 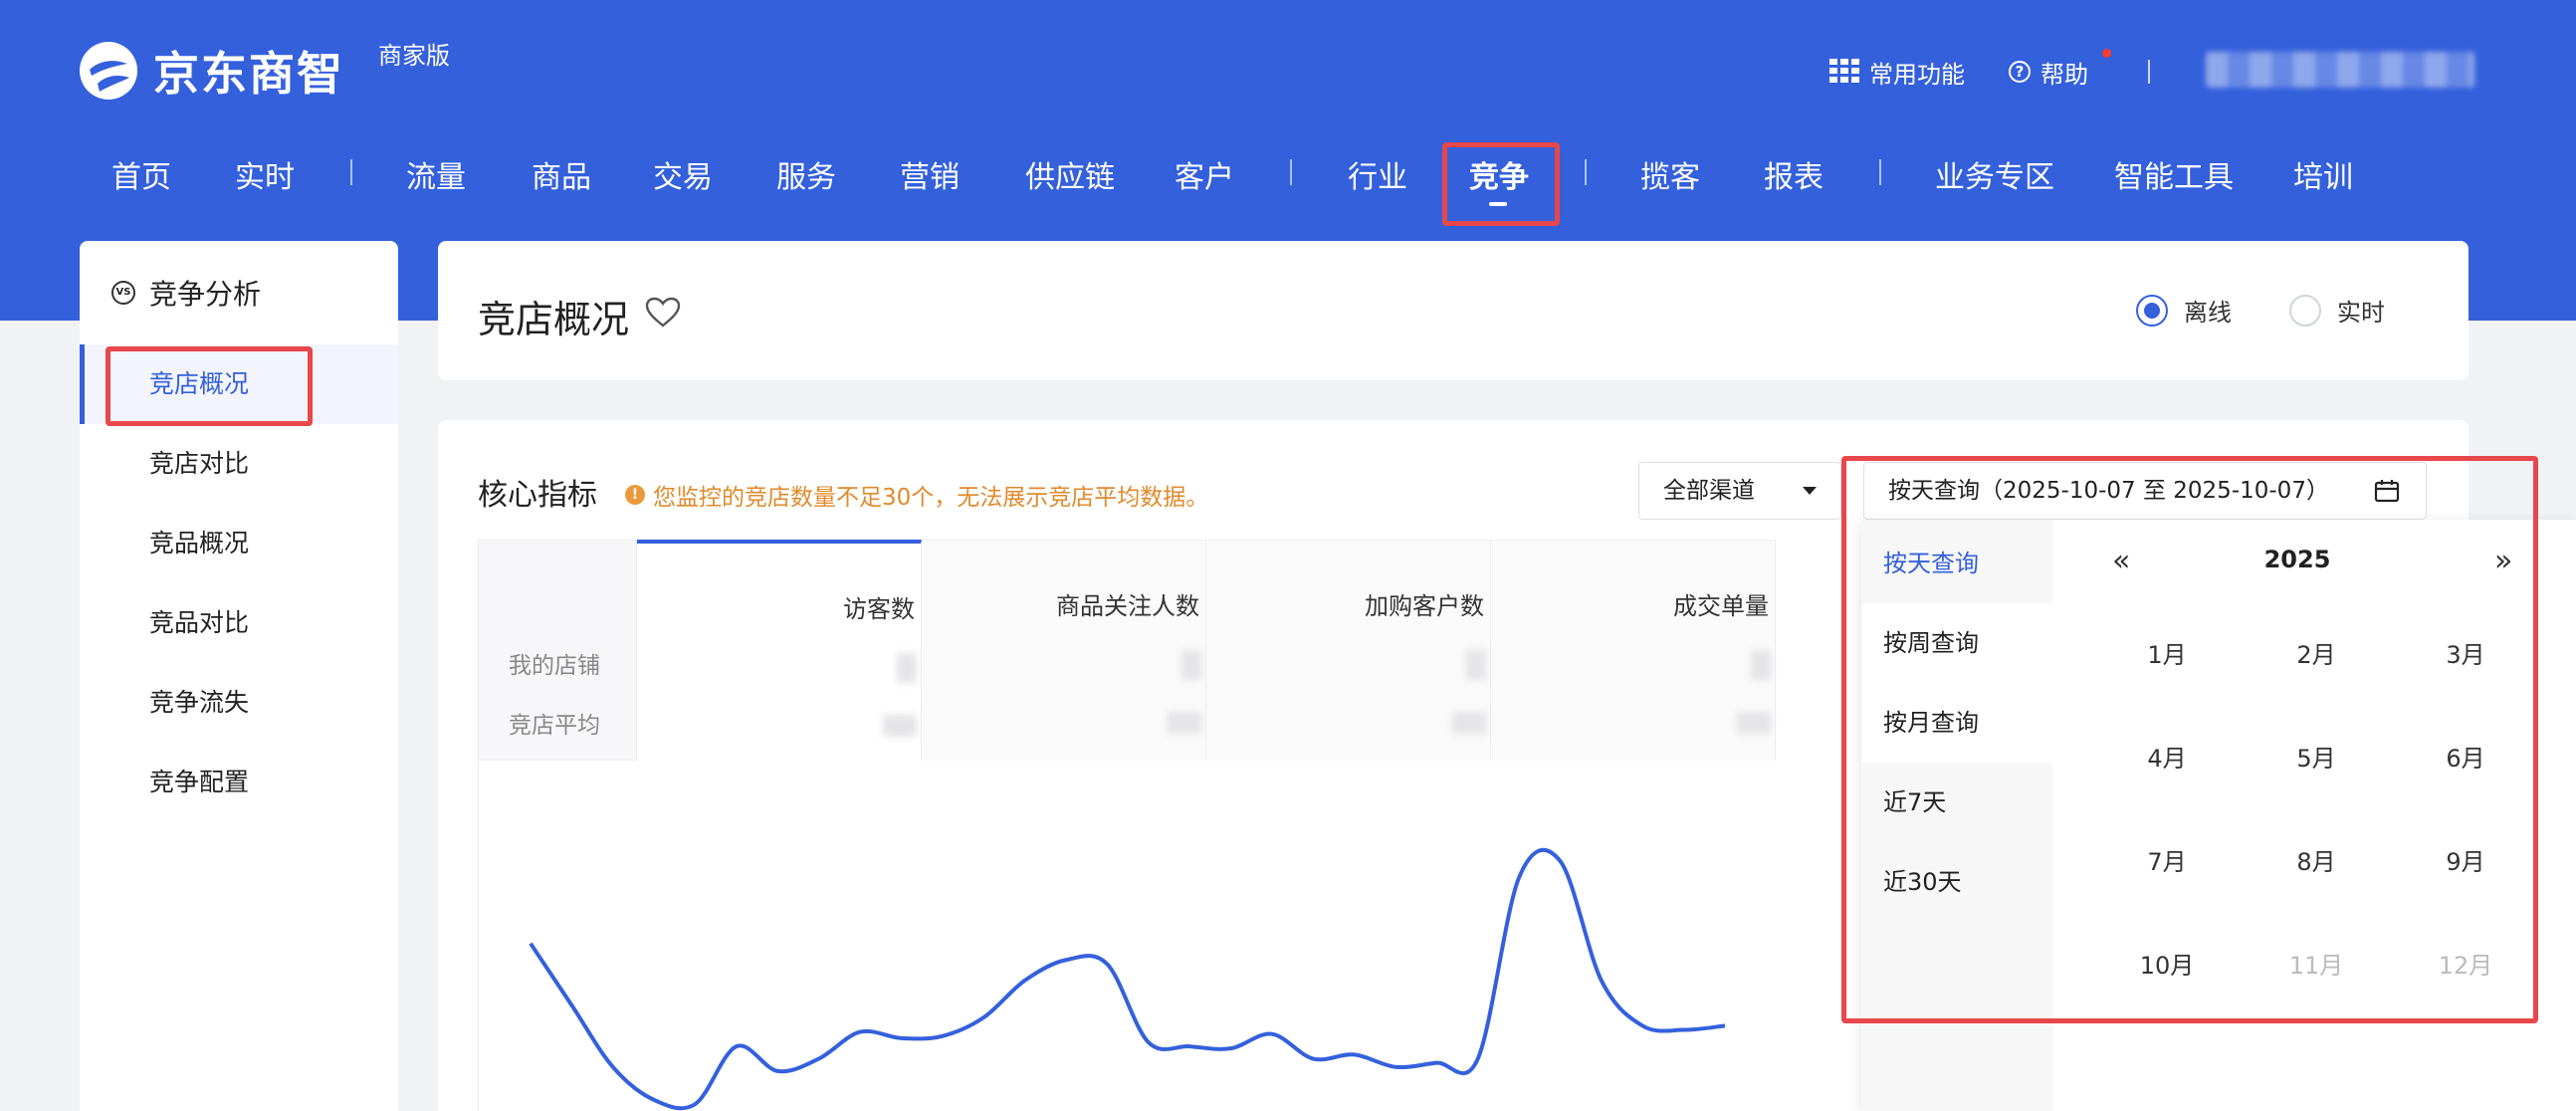 What do you see at coordinates (1810, 491) in the screenshot?
I see `caret-down-icon` at bounding box center [1810, 491].